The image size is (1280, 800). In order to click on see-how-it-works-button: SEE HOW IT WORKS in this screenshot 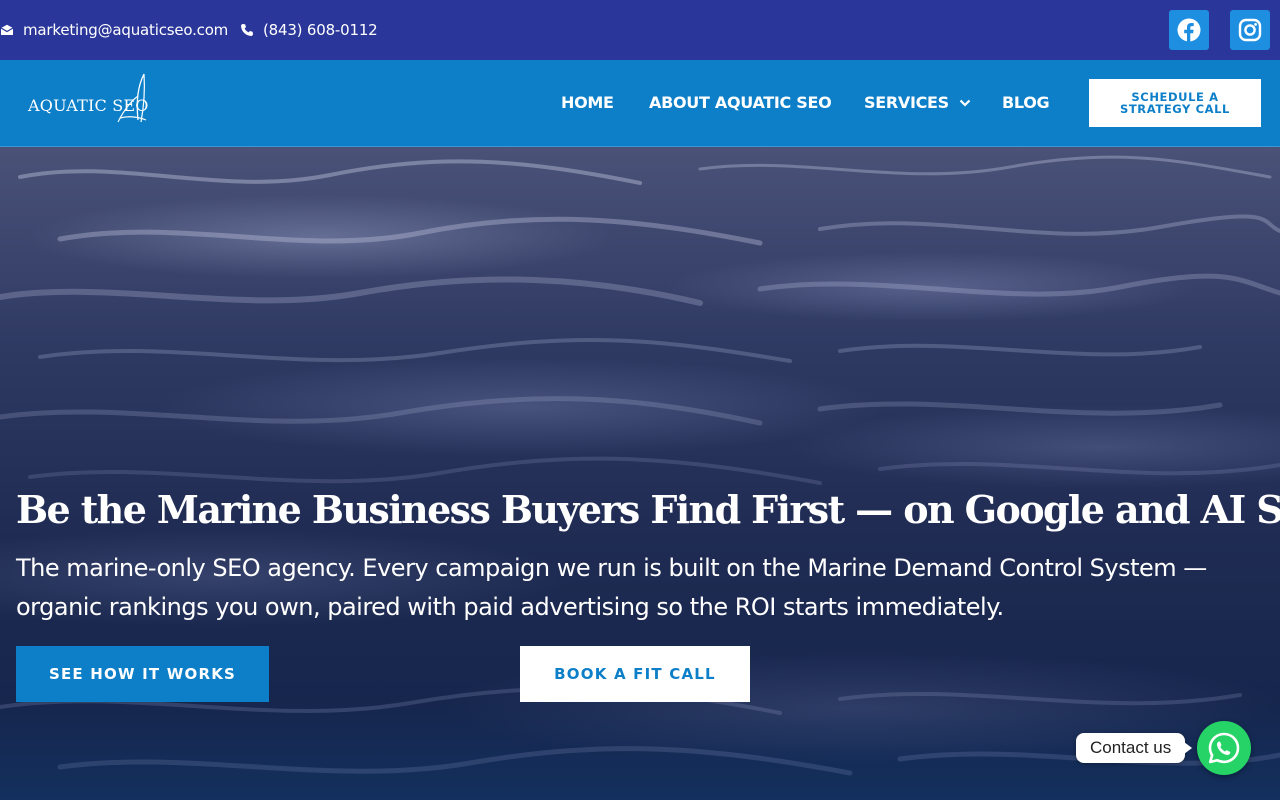, I will do `click(142, 674)`.